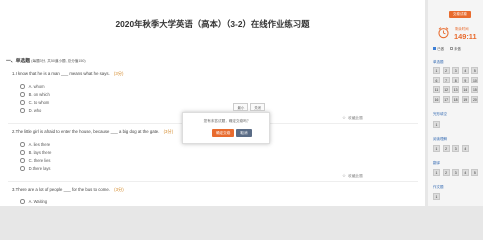 The image size is (483, 240). Describe the element at coordinates (35, 110) in the screenshot. I see `option-label: D. who` at that location.